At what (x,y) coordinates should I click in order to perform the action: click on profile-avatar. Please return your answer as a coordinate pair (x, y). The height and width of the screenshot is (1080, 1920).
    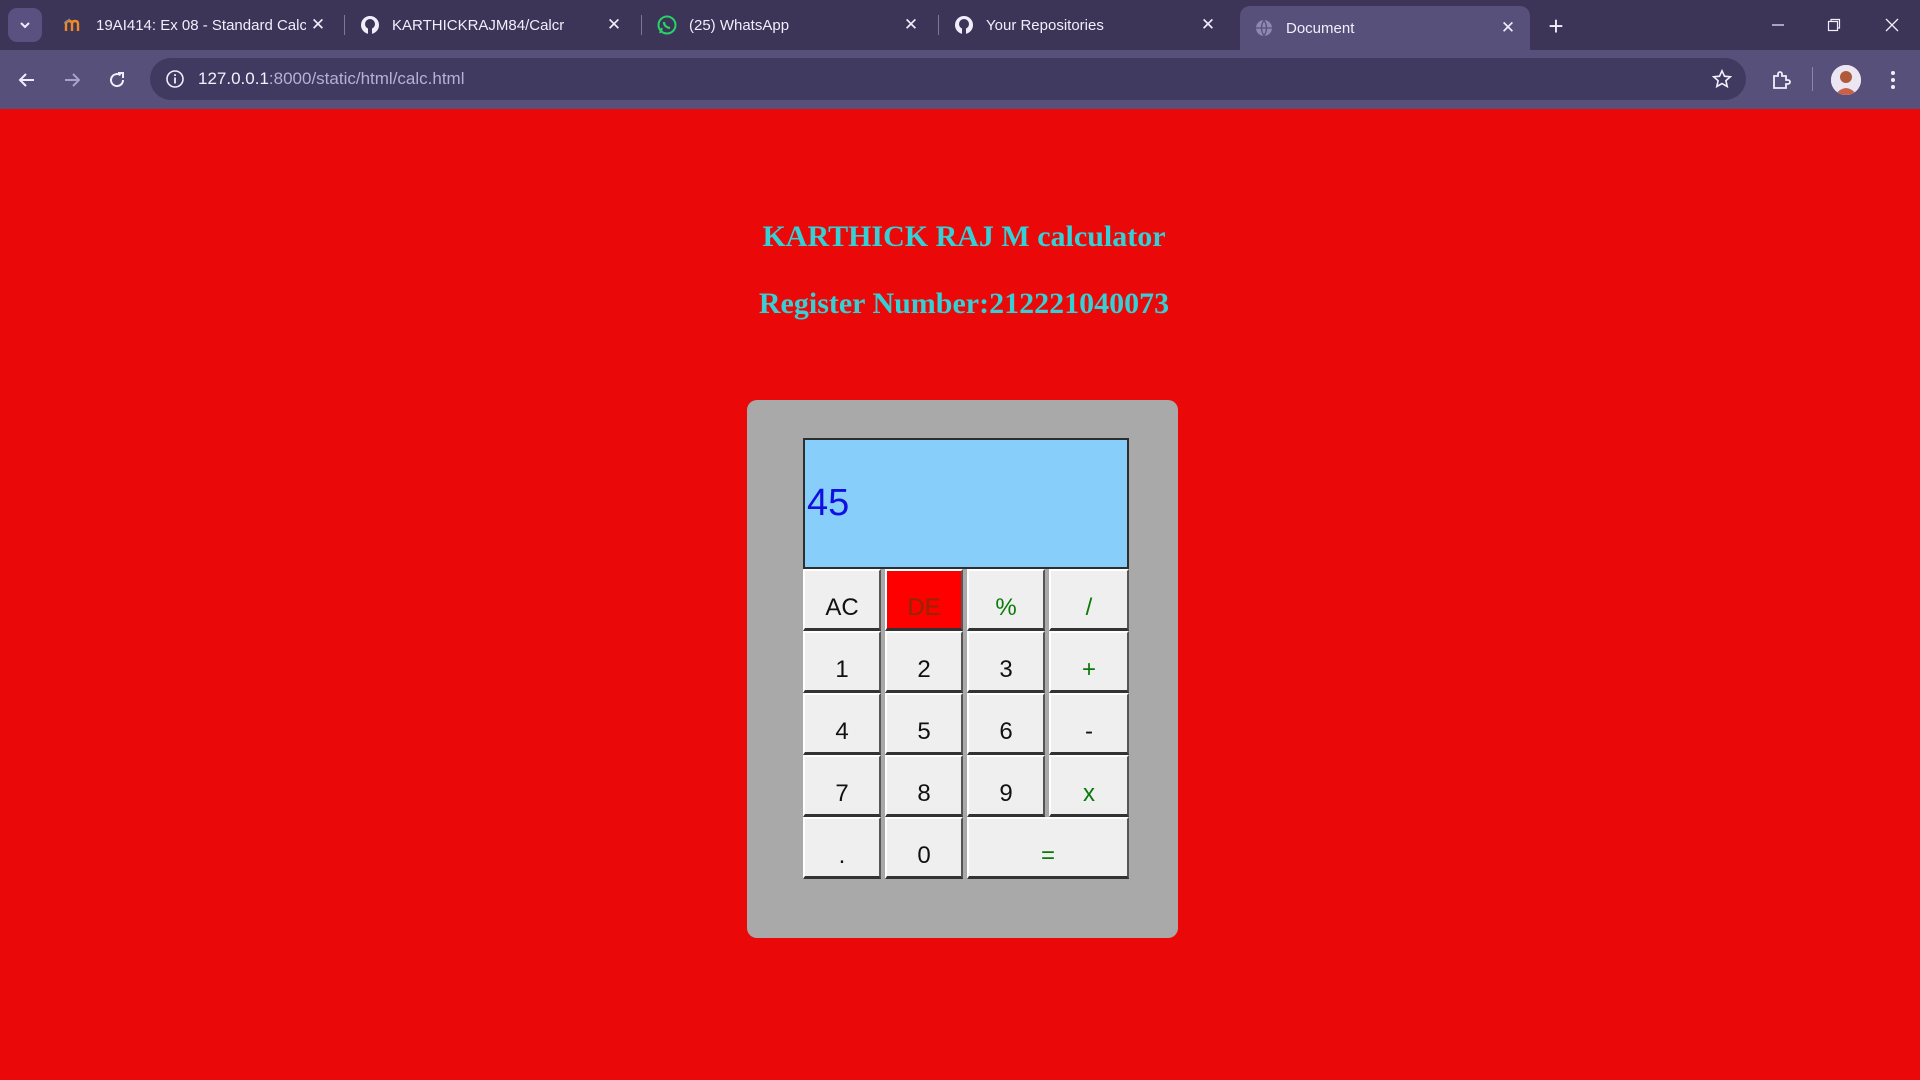
    Looking at the image, I should click on (1846, 80).